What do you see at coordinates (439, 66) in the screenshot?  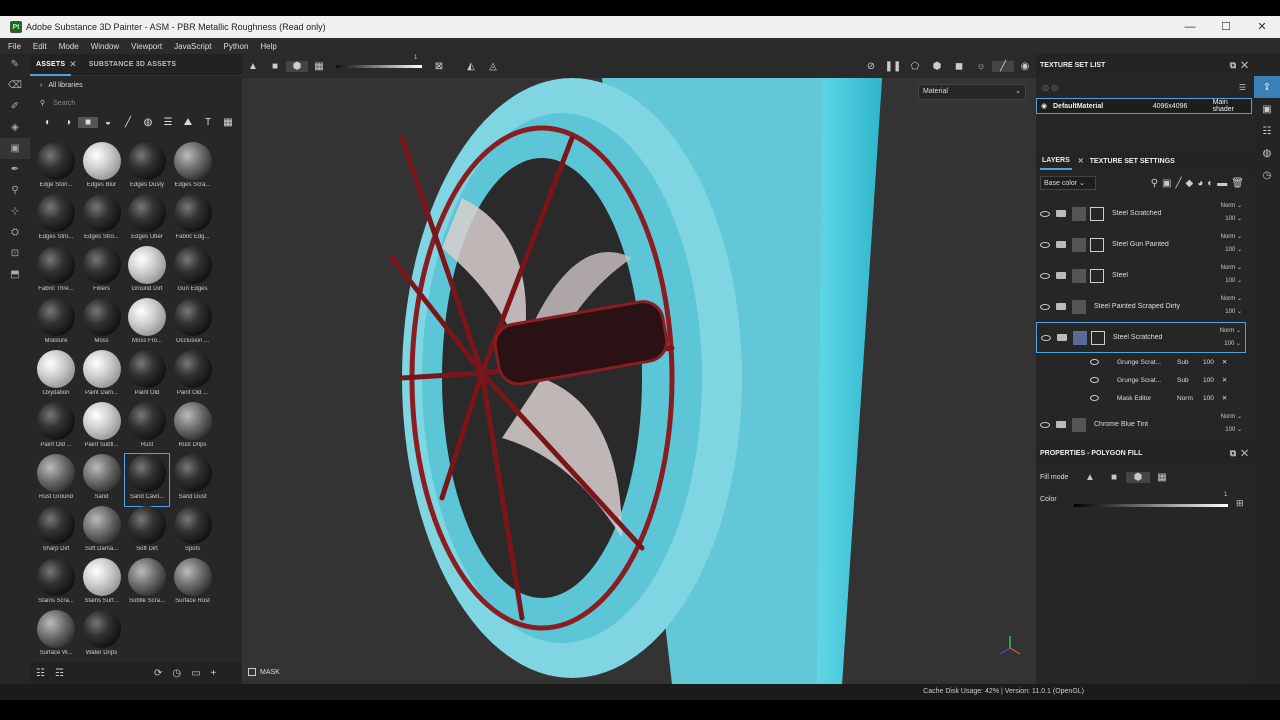 I see `fit-icon: ⊠` at bounding box center [439, 66].